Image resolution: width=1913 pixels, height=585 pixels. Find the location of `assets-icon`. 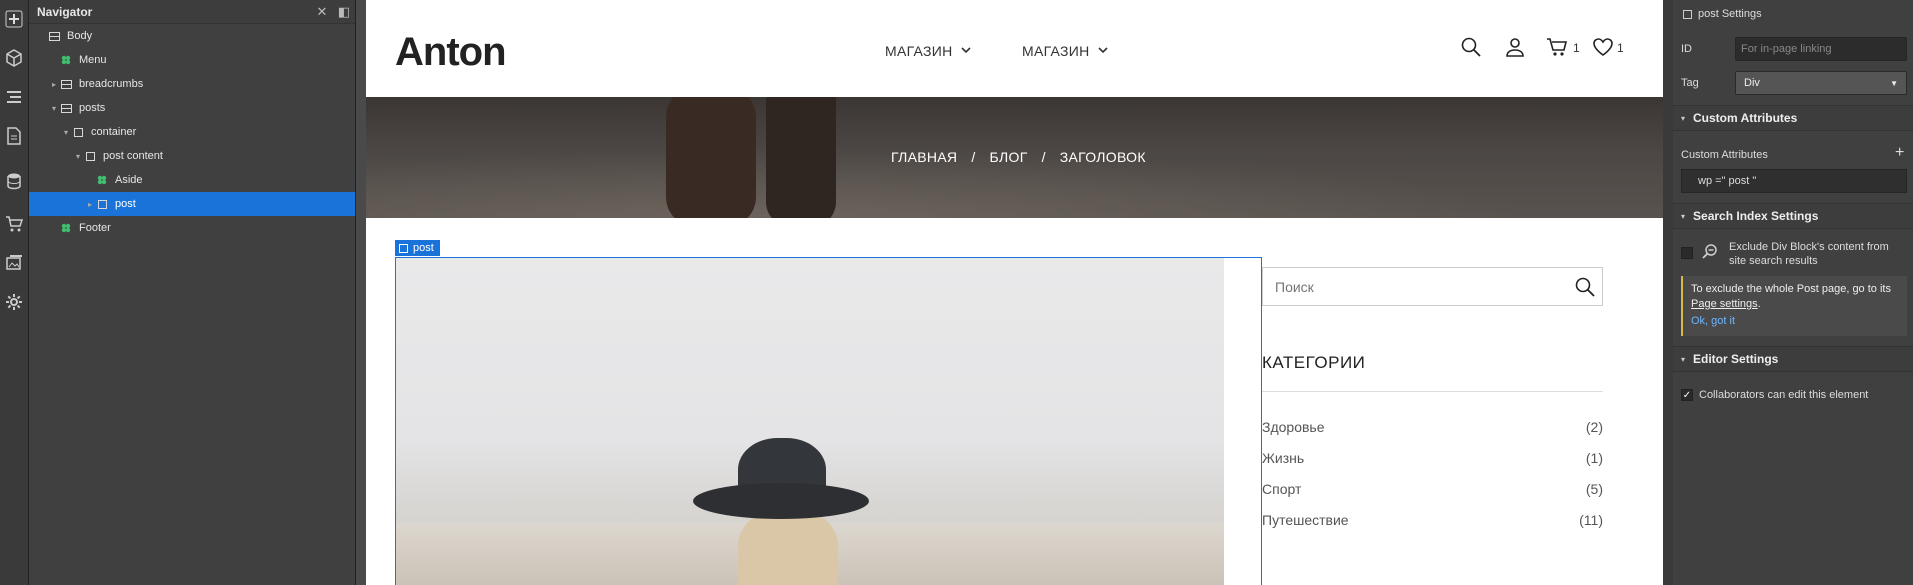

assets-icon is located at coordinates (14, 263).